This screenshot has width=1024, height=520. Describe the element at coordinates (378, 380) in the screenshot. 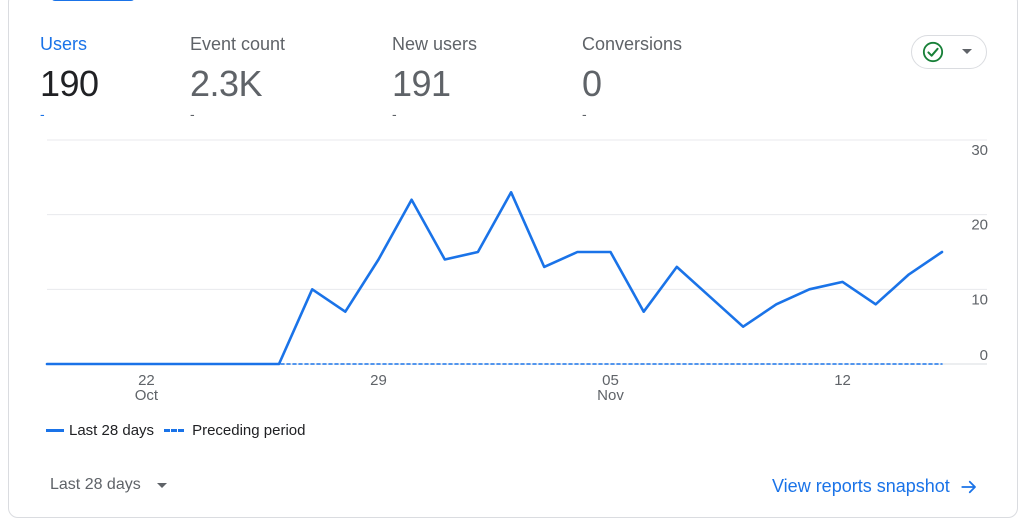

I see `x-tick-label: 29` at that location.